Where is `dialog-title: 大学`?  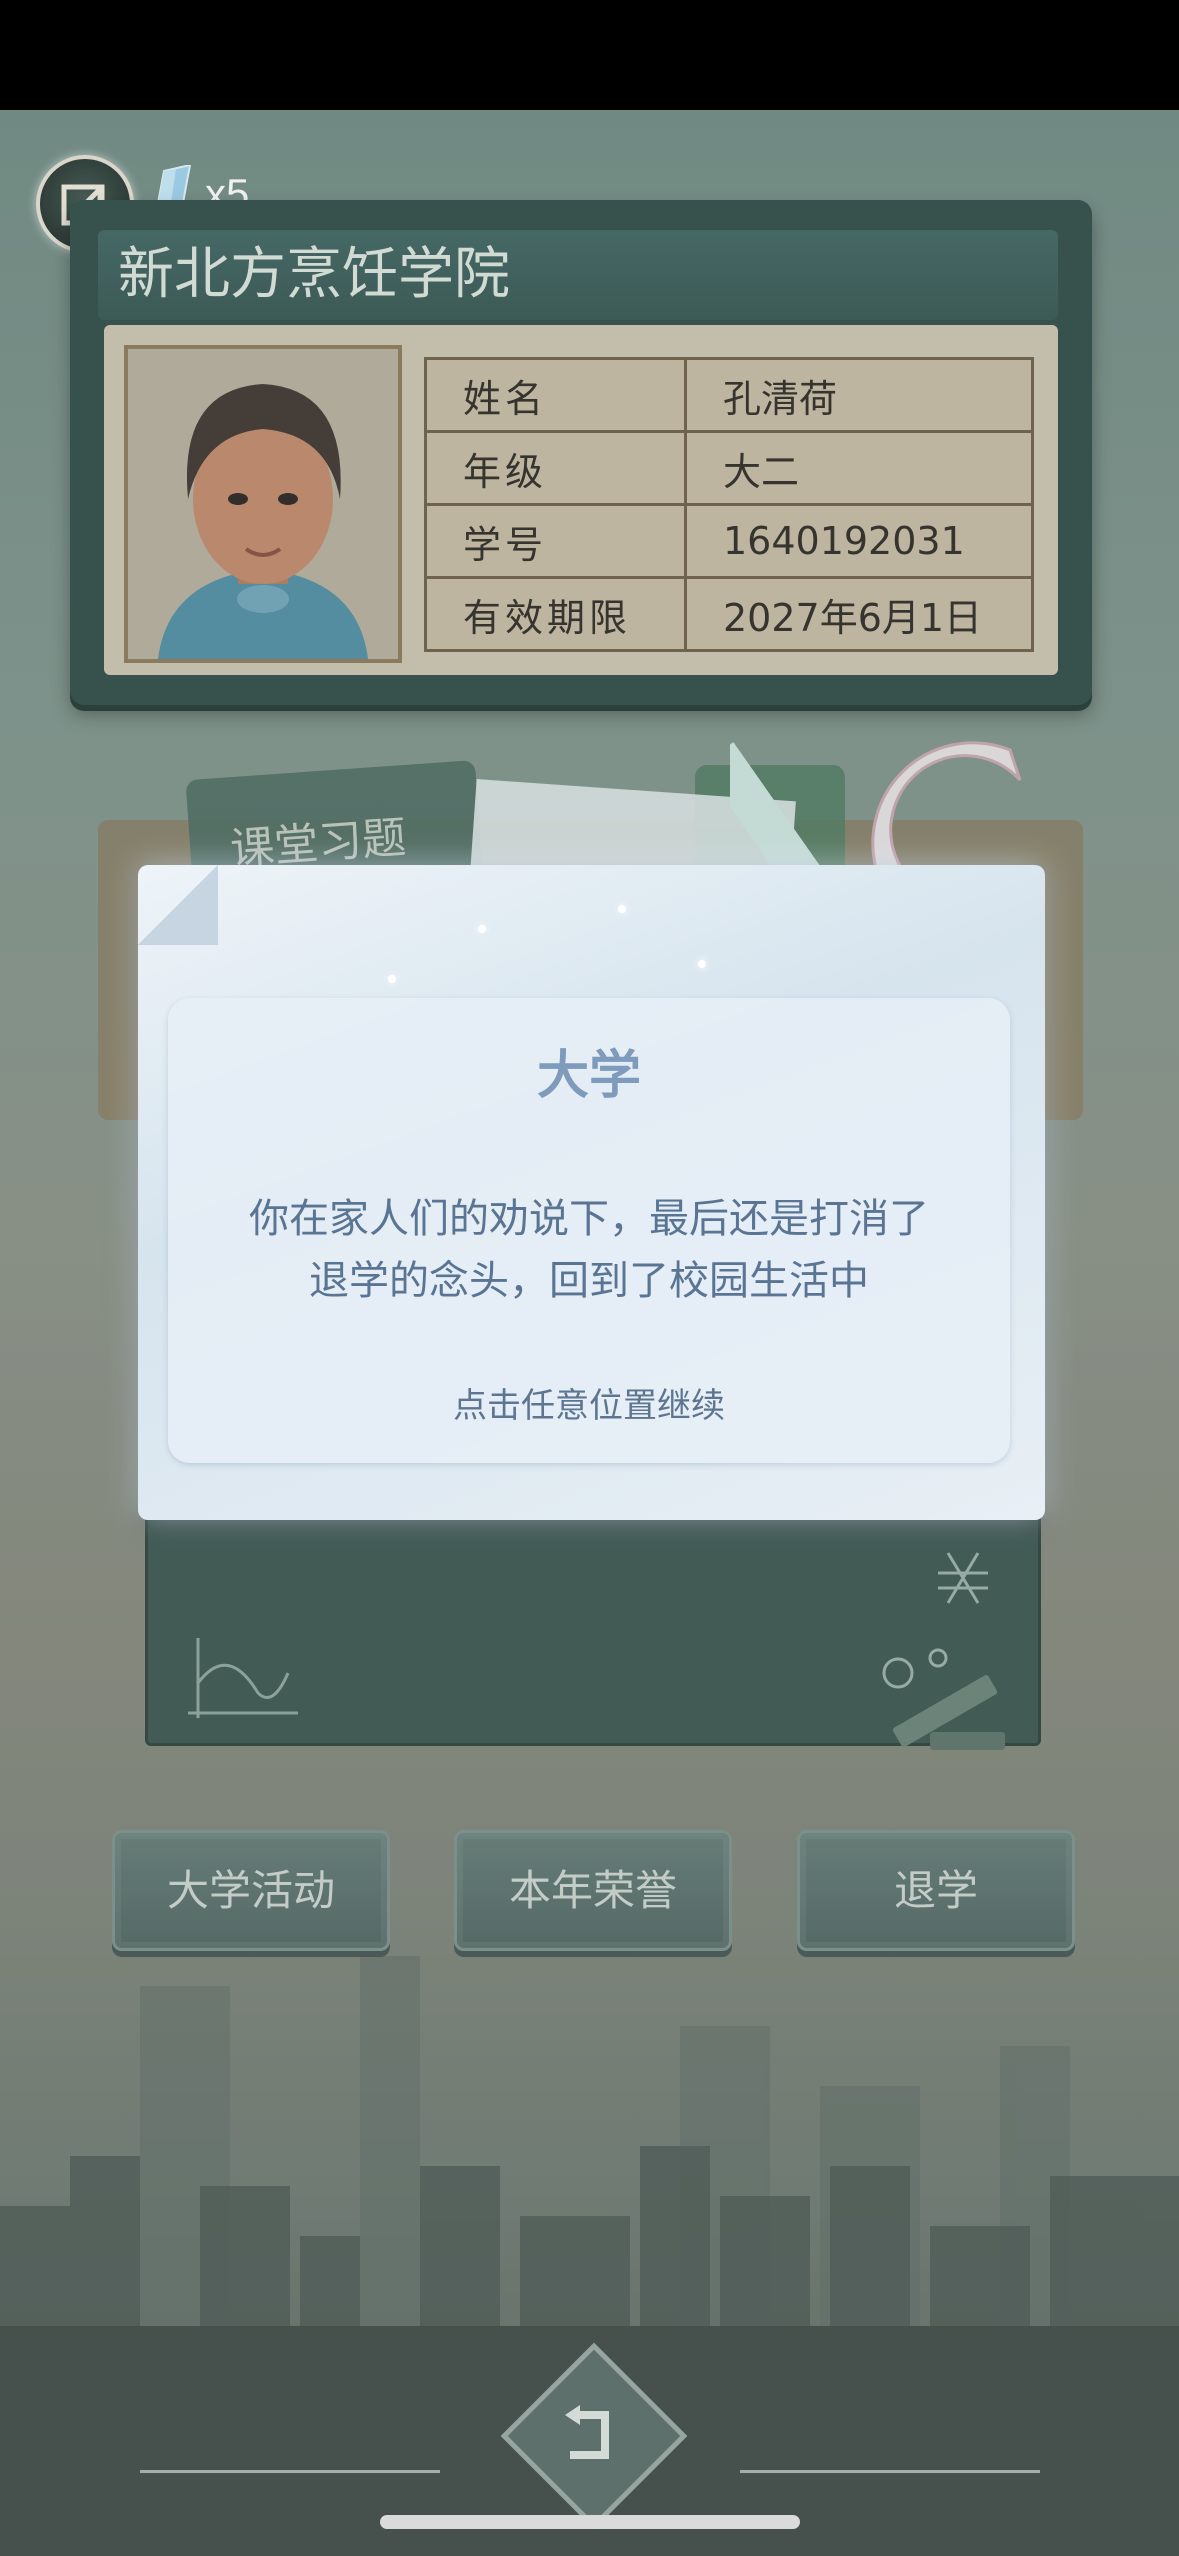 dialog-title: 大学 is located at coordinates (588, 1076).